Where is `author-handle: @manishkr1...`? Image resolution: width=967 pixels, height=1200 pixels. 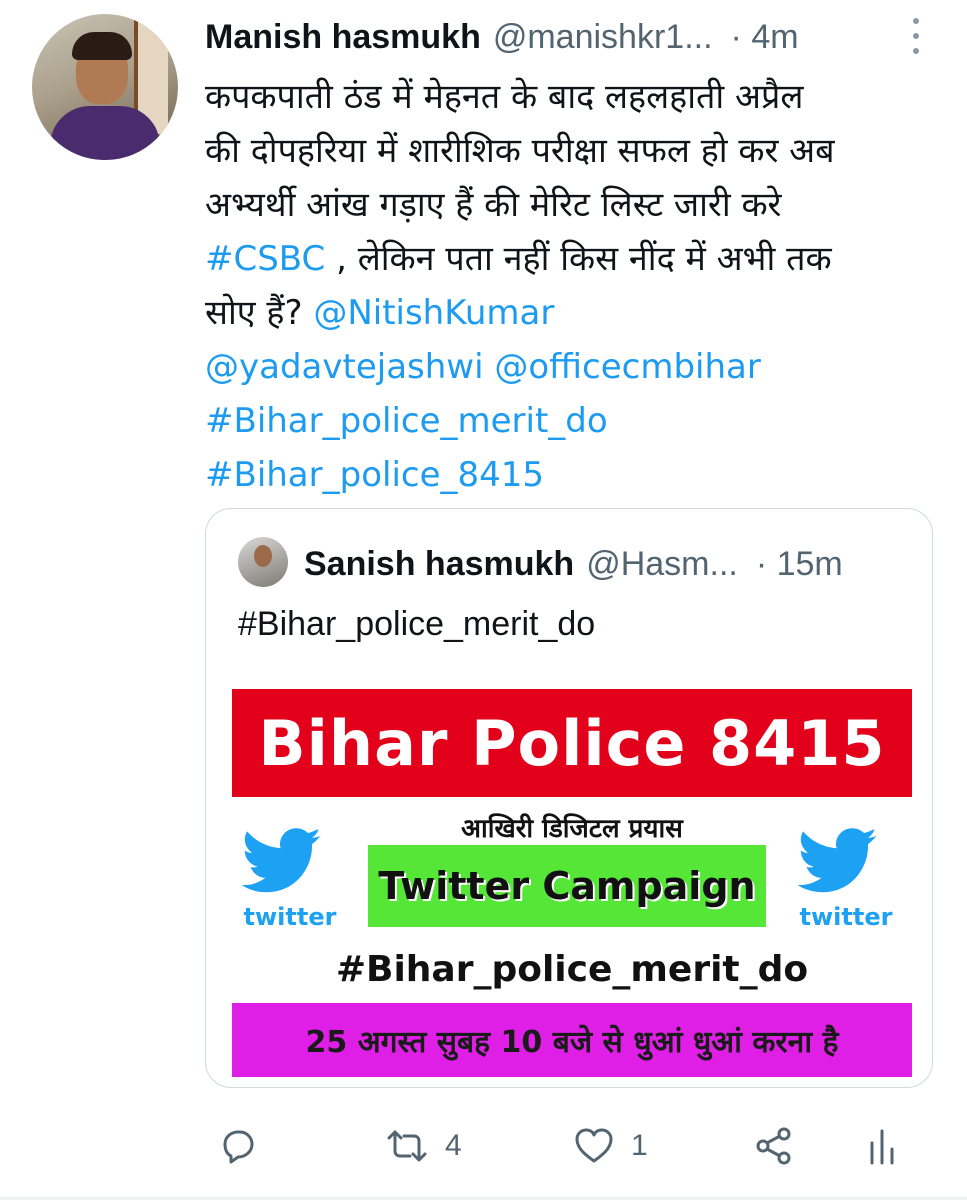 author-handle: @manishkr1... is located at coordinates (603, 37).